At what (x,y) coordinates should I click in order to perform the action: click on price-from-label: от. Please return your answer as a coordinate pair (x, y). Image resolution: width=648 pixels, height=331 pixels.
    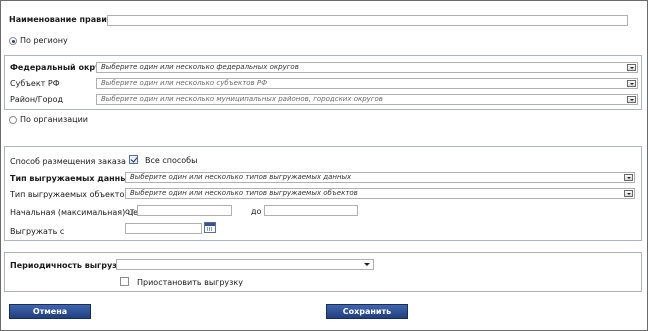
    Looking at the image, I should click on (130, 211).